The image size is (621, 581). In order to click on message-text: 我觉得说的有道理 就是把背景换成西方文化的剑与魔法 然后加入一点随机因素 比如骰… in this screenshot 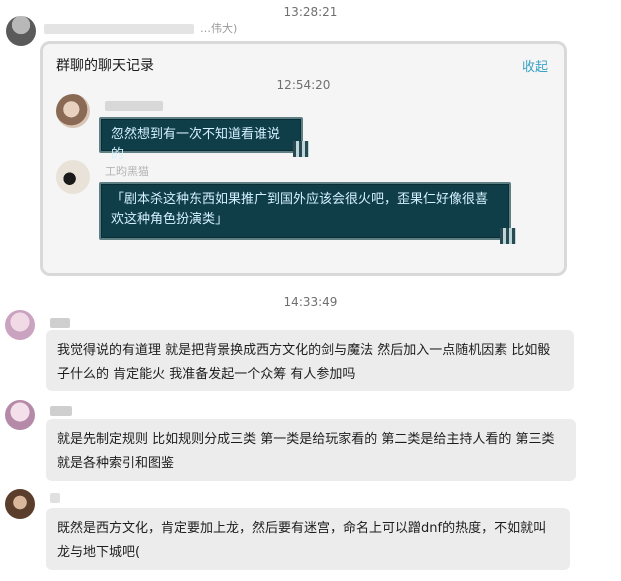, I will do `click(304, 362)`.